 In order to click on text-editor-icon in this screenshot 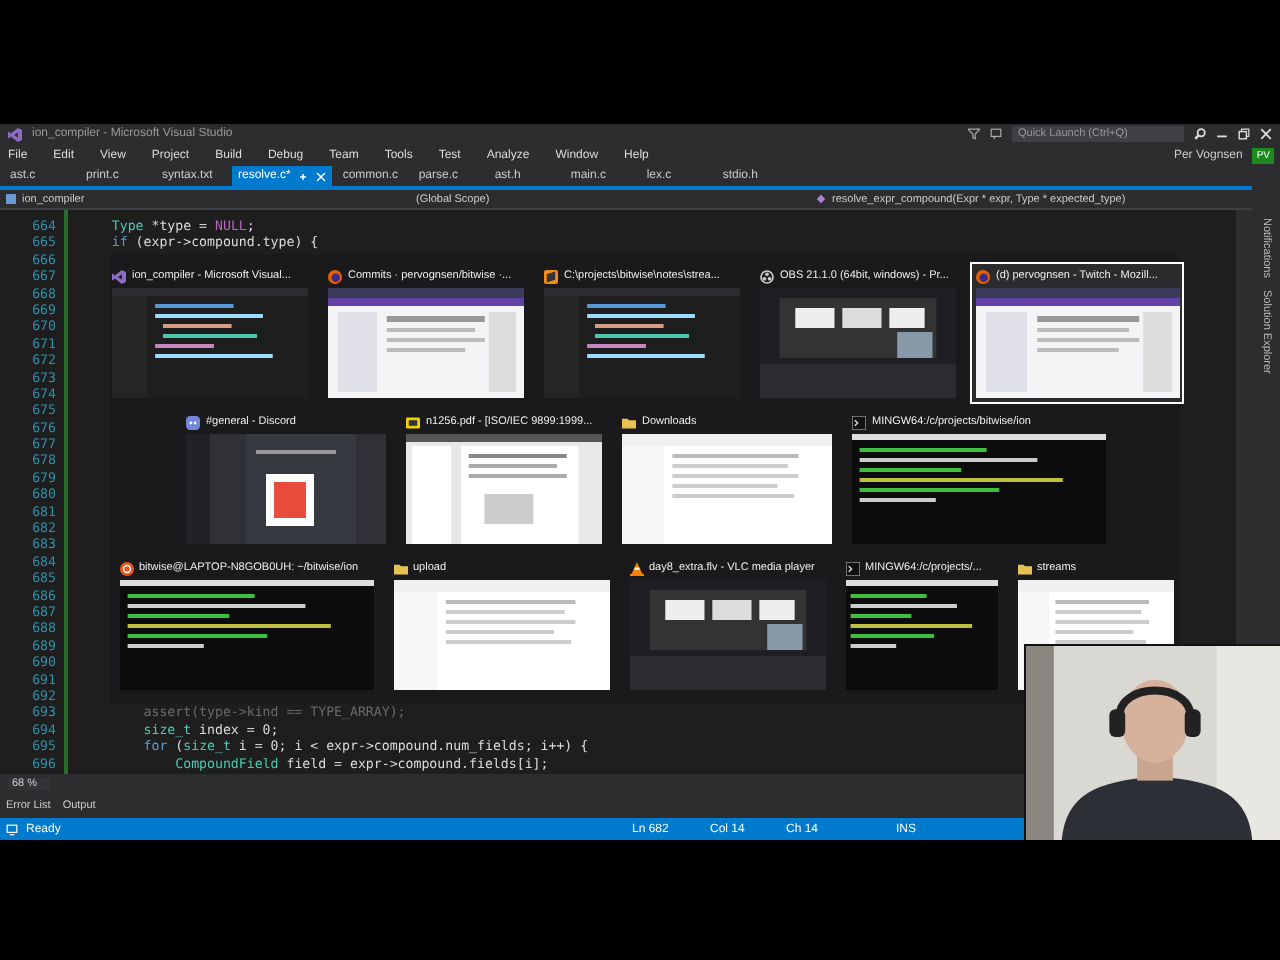, I will do `click(551, 276)`.